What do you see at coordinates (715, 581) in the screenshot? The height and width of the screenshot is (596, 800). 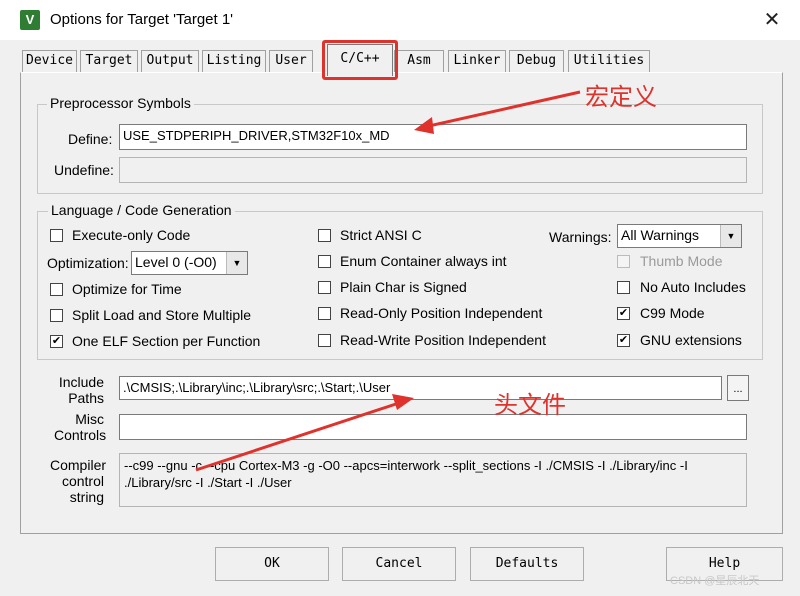 I see `watermark: CSDN @星辰北天` at bounding box center [715, 581].